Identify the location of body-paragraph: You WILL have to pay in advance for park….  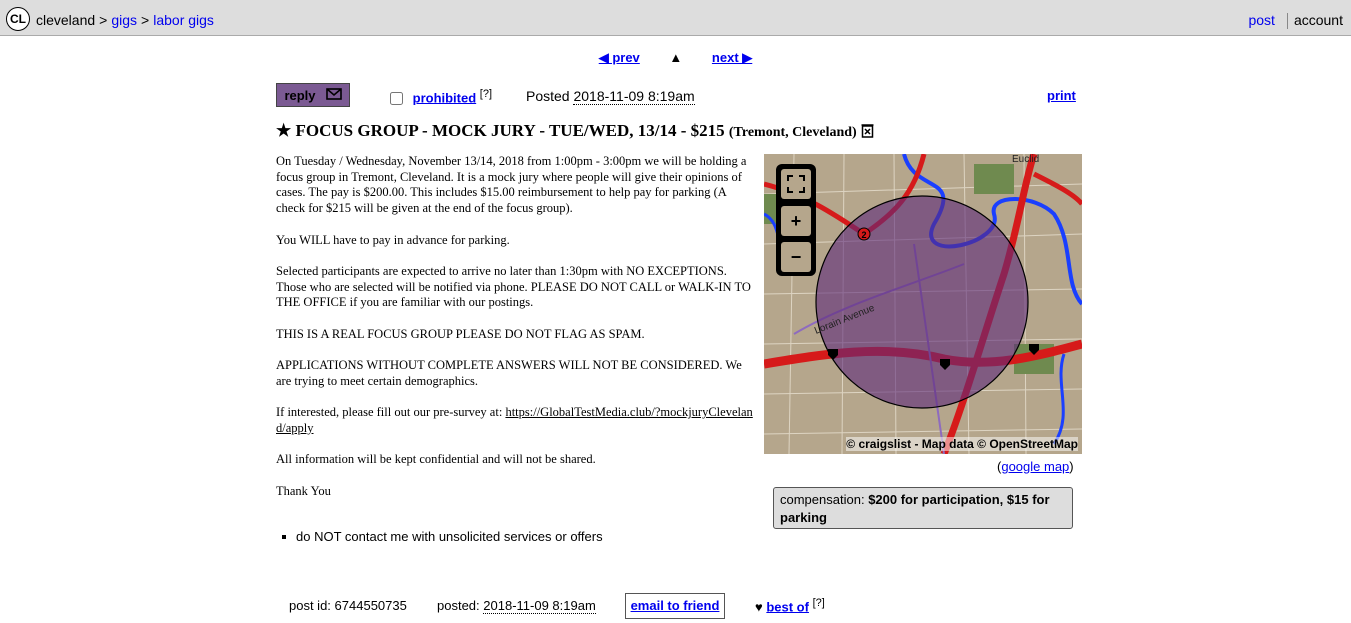
(393, 239).